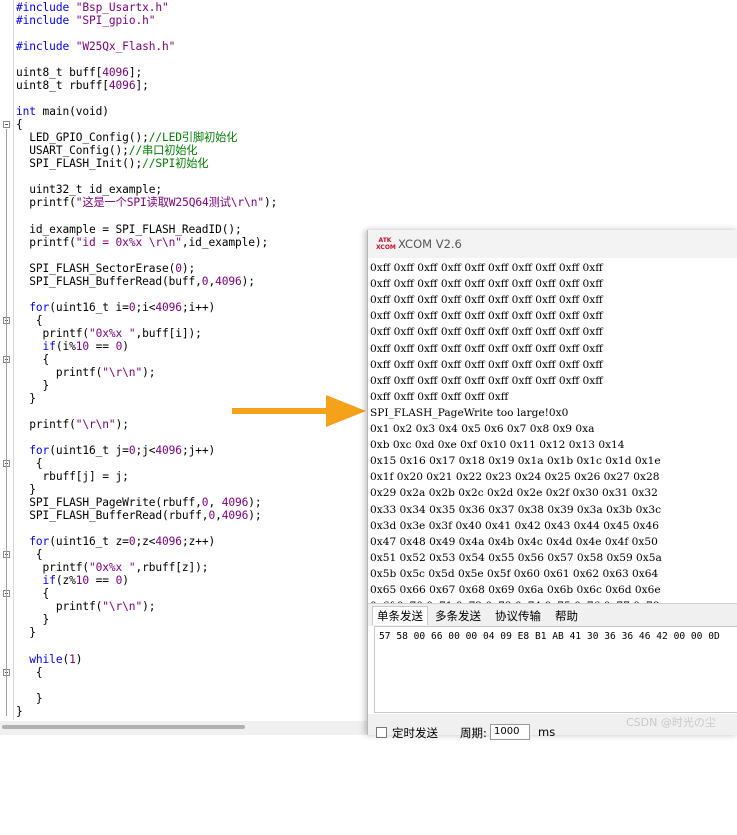  I want to click on code-token: ;z++), so click(198, 542).